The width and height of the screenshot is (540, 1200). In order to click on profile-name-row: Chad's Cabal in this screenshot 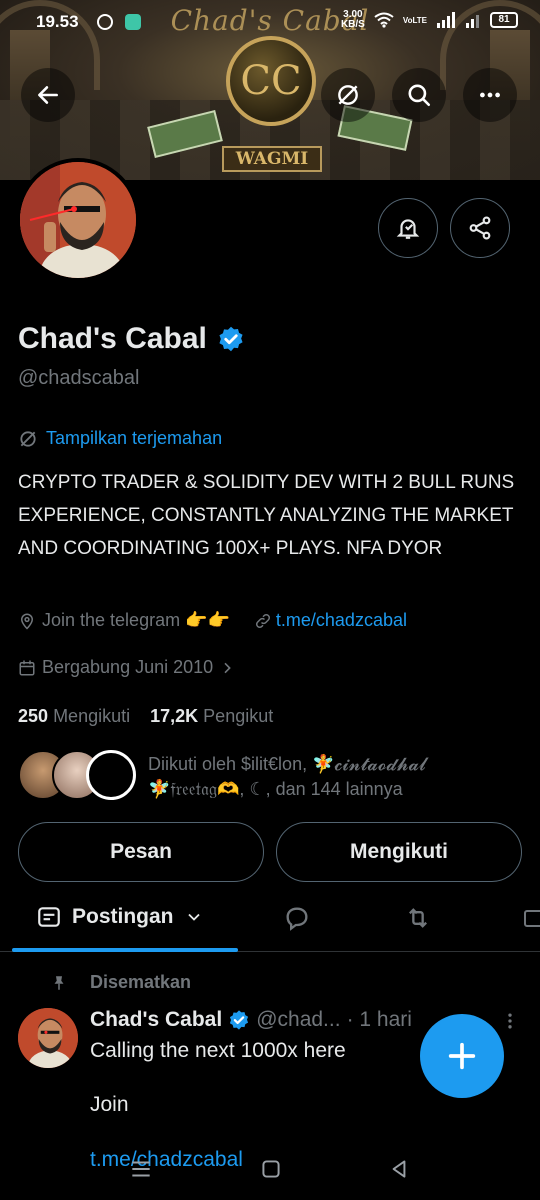, I will do `click(131, 339)`.